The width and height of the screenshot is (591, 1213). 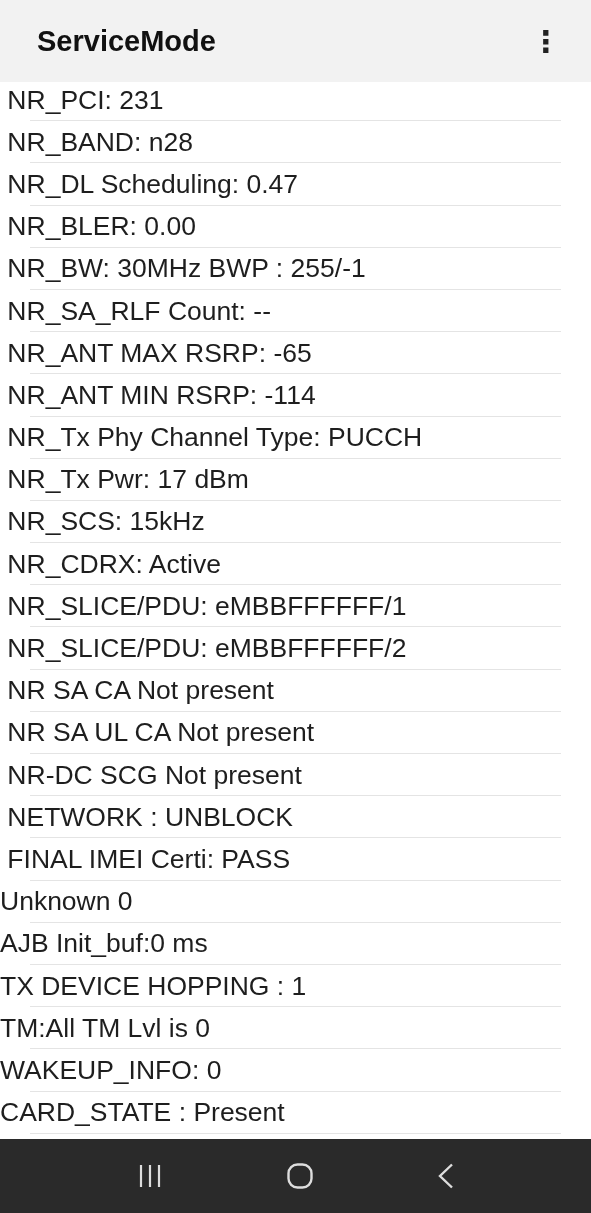 I want to click on info-line: NR_BLER: 0.00, so click(x=101, y=227).